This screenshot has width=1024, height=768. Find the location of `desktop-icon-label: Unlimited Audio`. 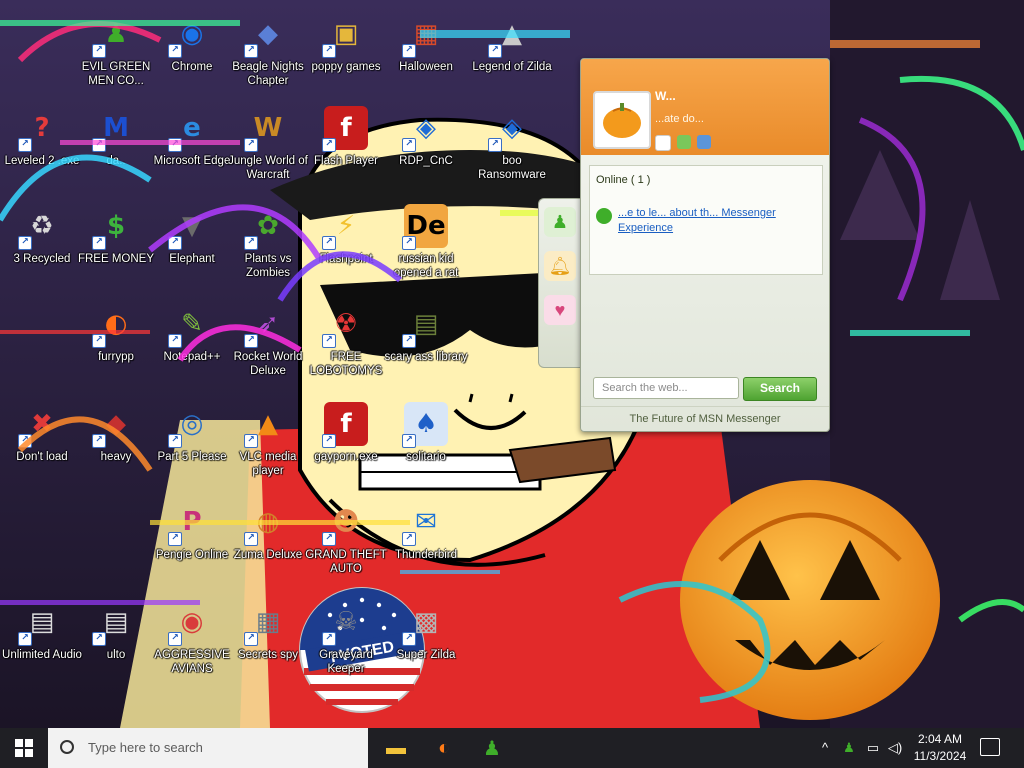

desktop-icon-label: Unlimited Audio is located at coordinates (42, 655).